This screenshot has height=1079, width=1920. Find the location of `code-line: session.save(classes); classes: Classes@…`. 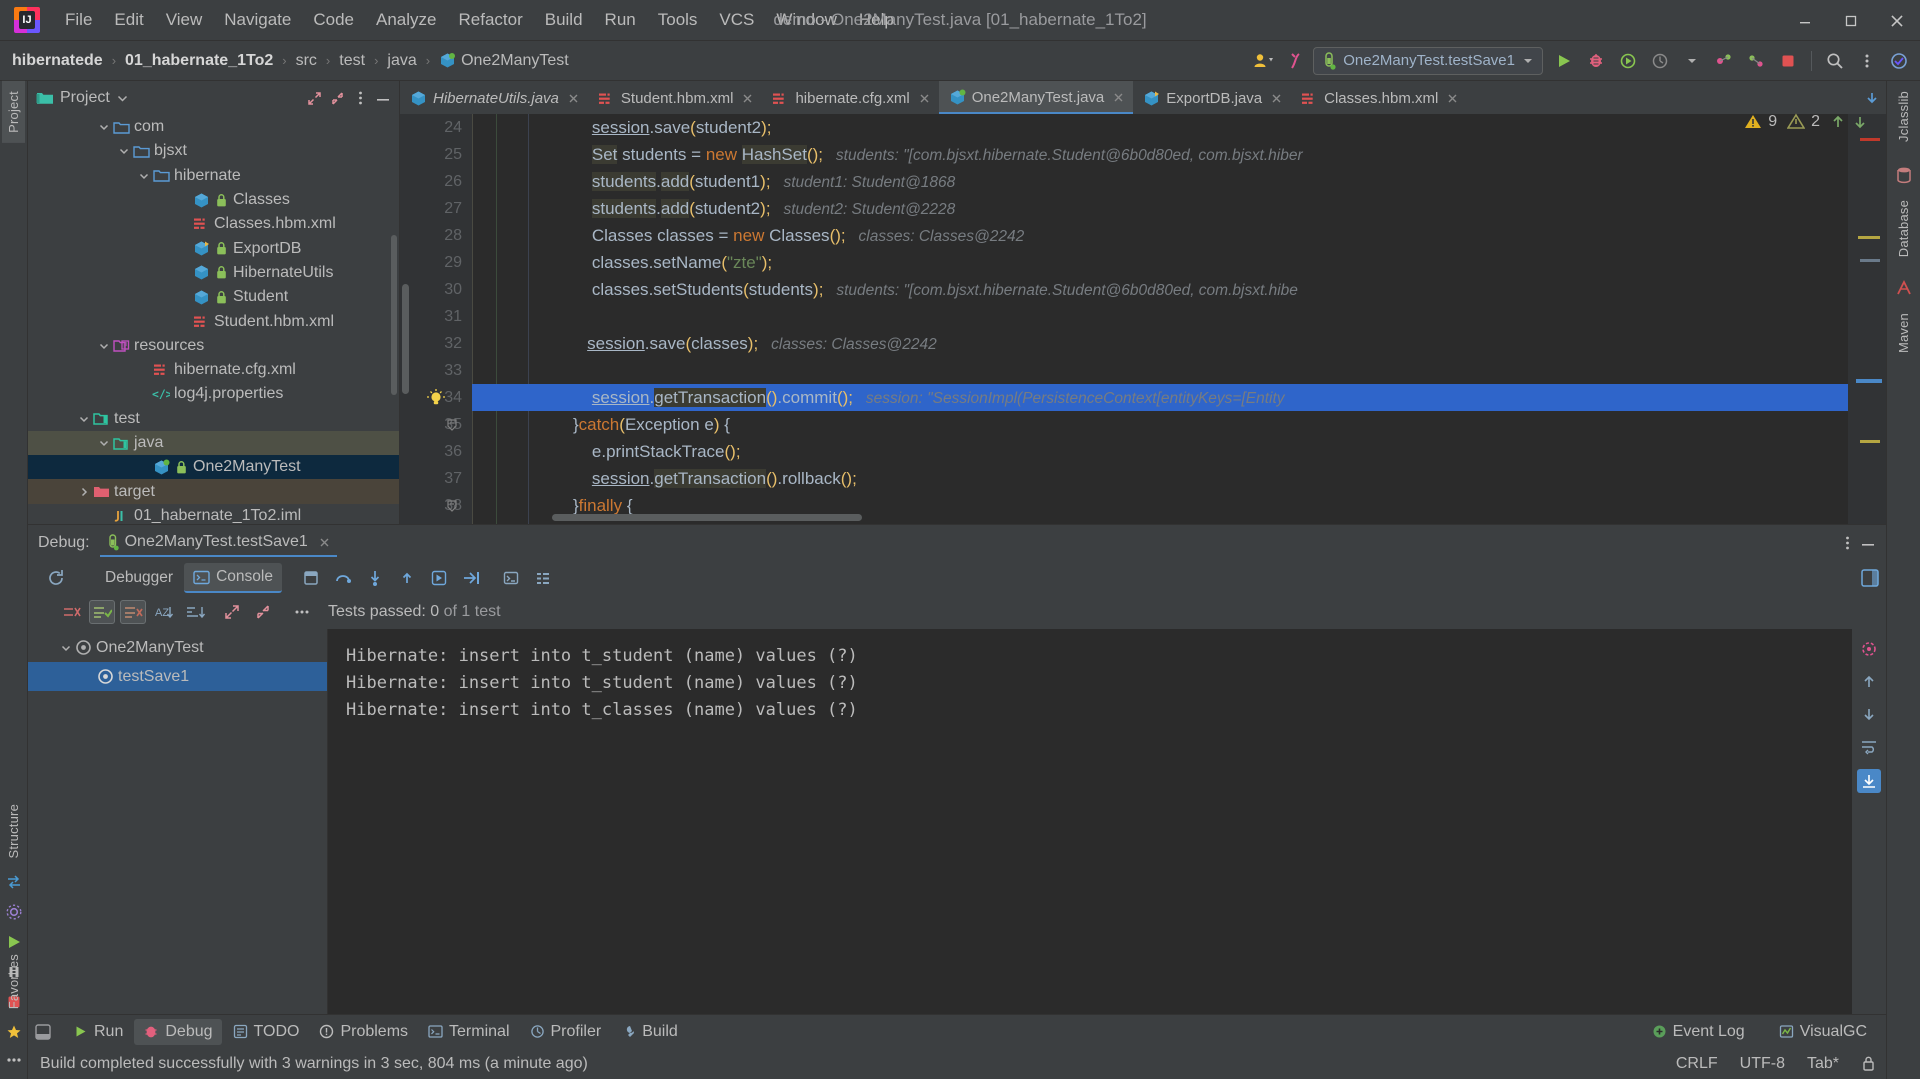

code-line: session.save(classes); classes: Classes@… is located at coordinates (1160, 343).